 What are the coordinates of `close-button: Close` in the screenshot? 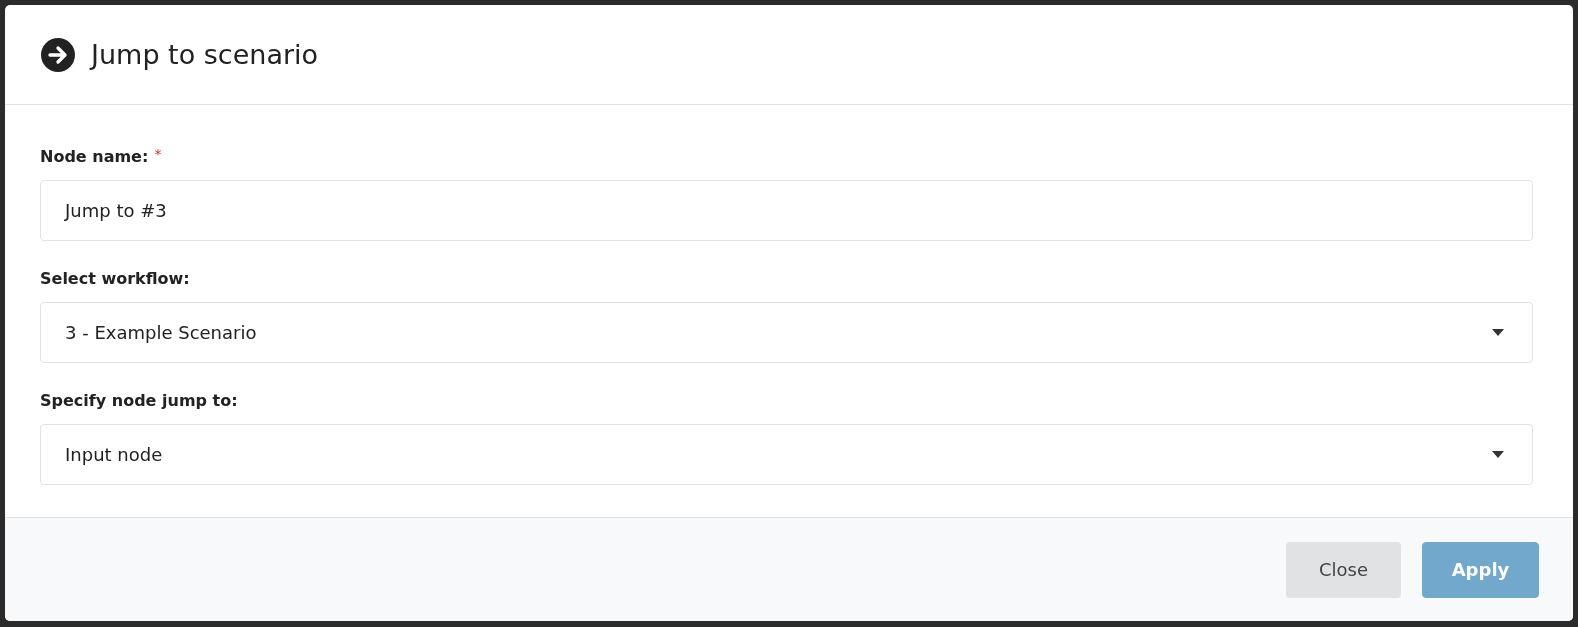 It's located at (1343, 569).